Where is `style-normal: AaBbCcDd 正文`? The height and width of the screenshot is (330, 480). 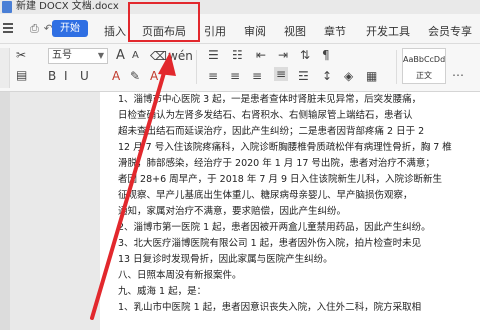 style-normal: AaBbCcDd 正文 is located at coordinates (424, 66).